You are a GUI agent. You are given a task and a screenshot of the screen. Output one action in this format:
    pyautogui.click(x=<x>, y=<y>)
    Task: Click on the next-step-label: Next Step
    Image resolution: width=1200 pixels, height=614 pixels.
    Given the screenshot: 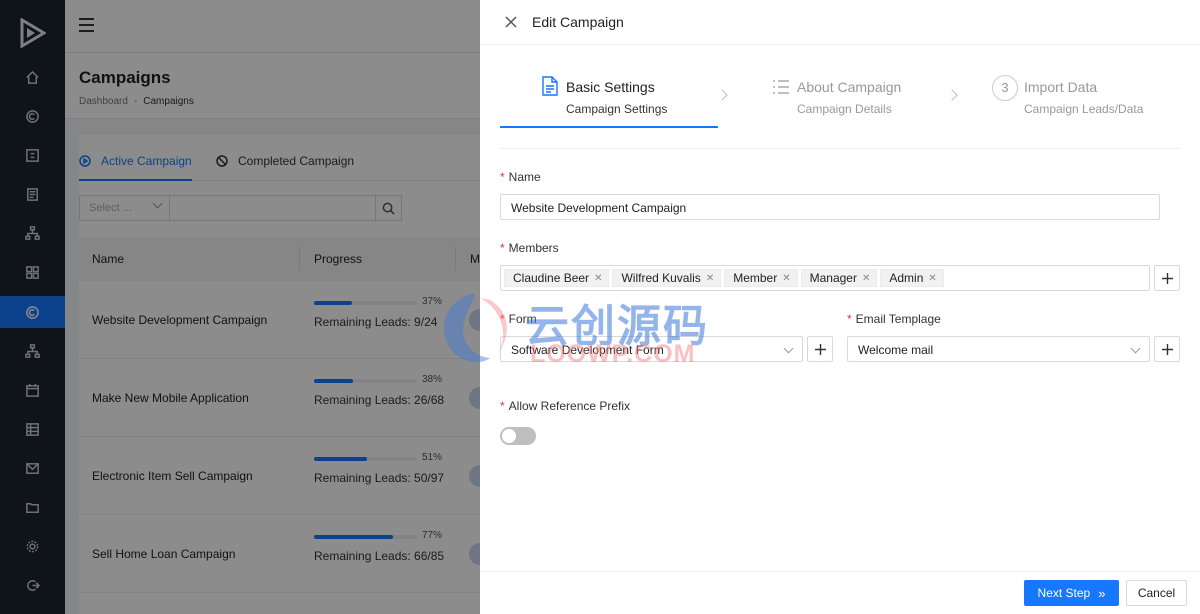 What is the action you would take?
    pyautogui.click(x=1064, y=593)
    